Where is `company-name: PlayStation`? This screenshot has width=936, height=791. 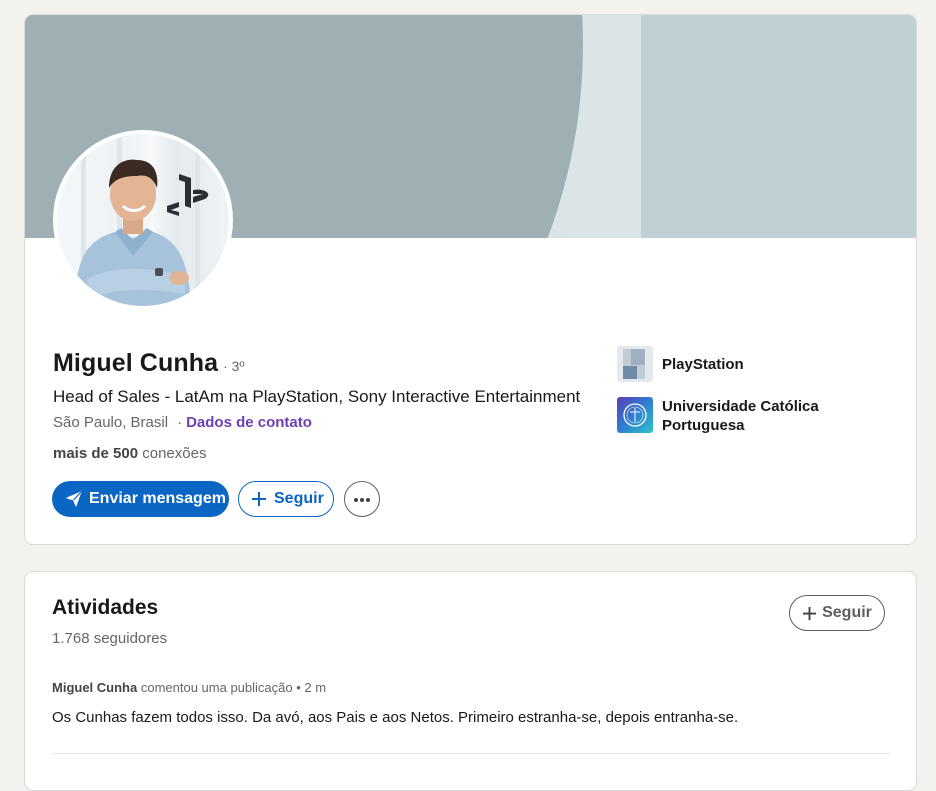
company-name: PlayStation is located at coordinates (703, 364).